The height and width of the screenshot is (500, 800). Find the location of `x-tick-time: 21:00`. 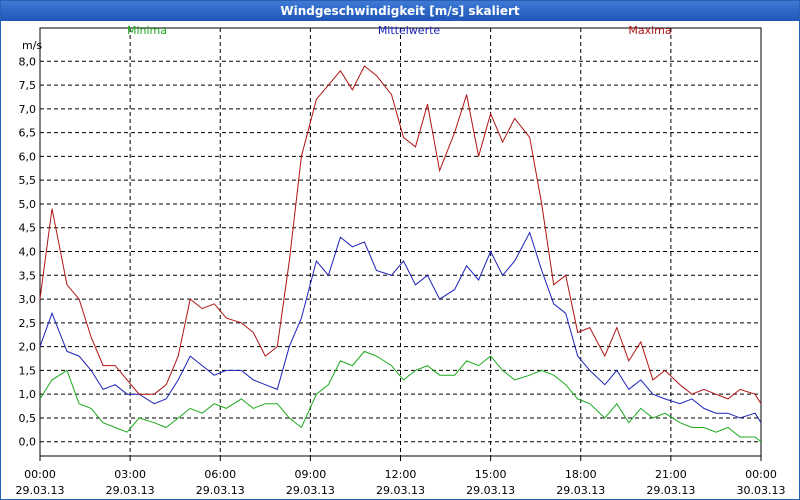

x-tick-time: 21:00 is located at coordinates (671, 474).